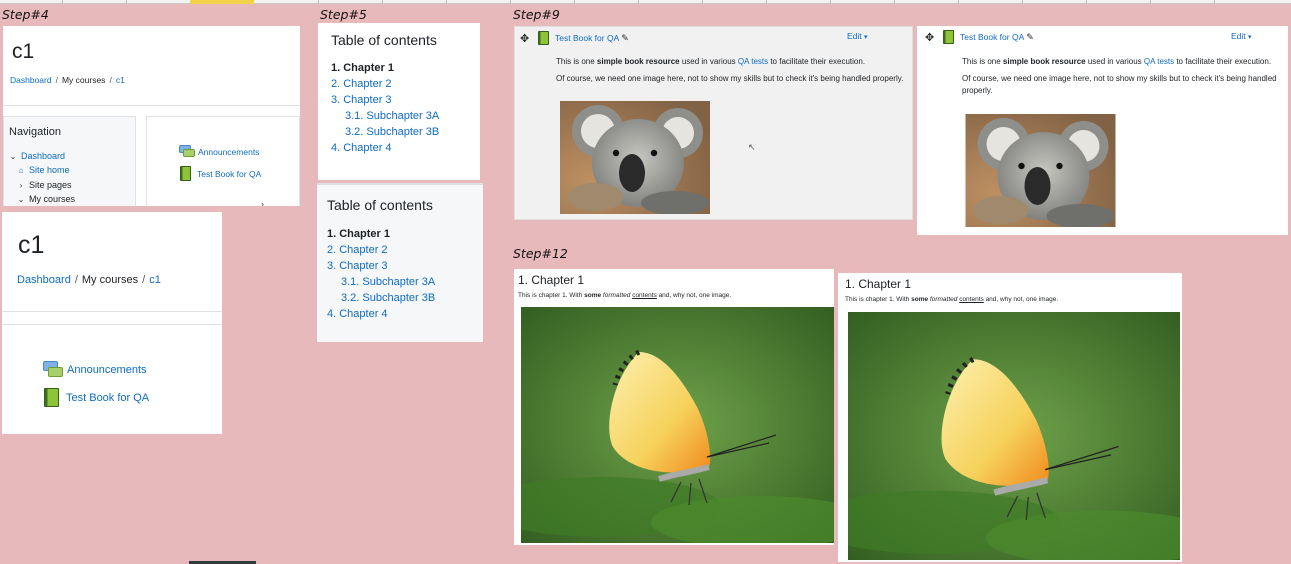  Describe the element at coordinates (752, 147) in the screenshot. I see `cursor-icon: ↖` at that location.